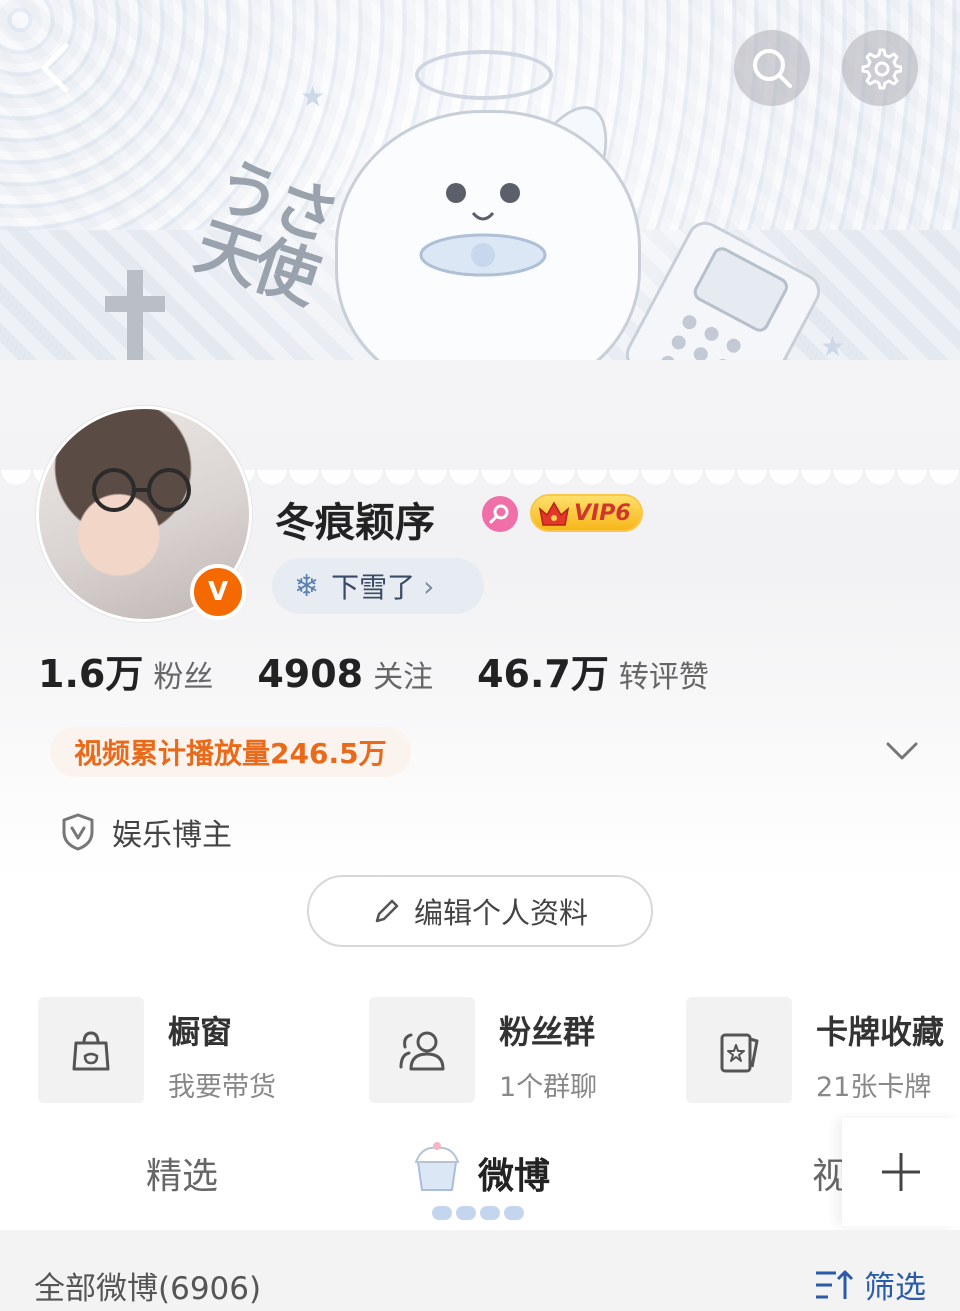 The width and height of the screenshot is (960, 1311). What do you see at coordinates (488, 253) in the screenshot?
I see `banner-bunny-art` at bounding box center [488, 253].